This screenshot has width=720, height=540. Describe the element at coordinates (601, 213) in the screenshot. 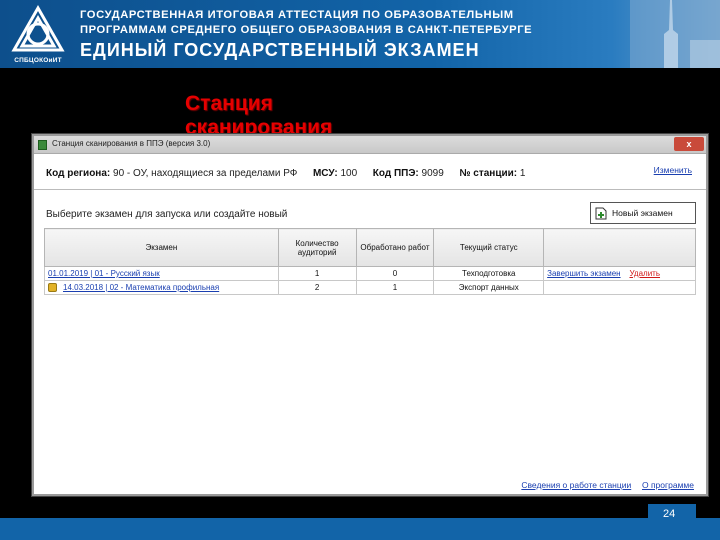

I see `new-document-icon` at that location.